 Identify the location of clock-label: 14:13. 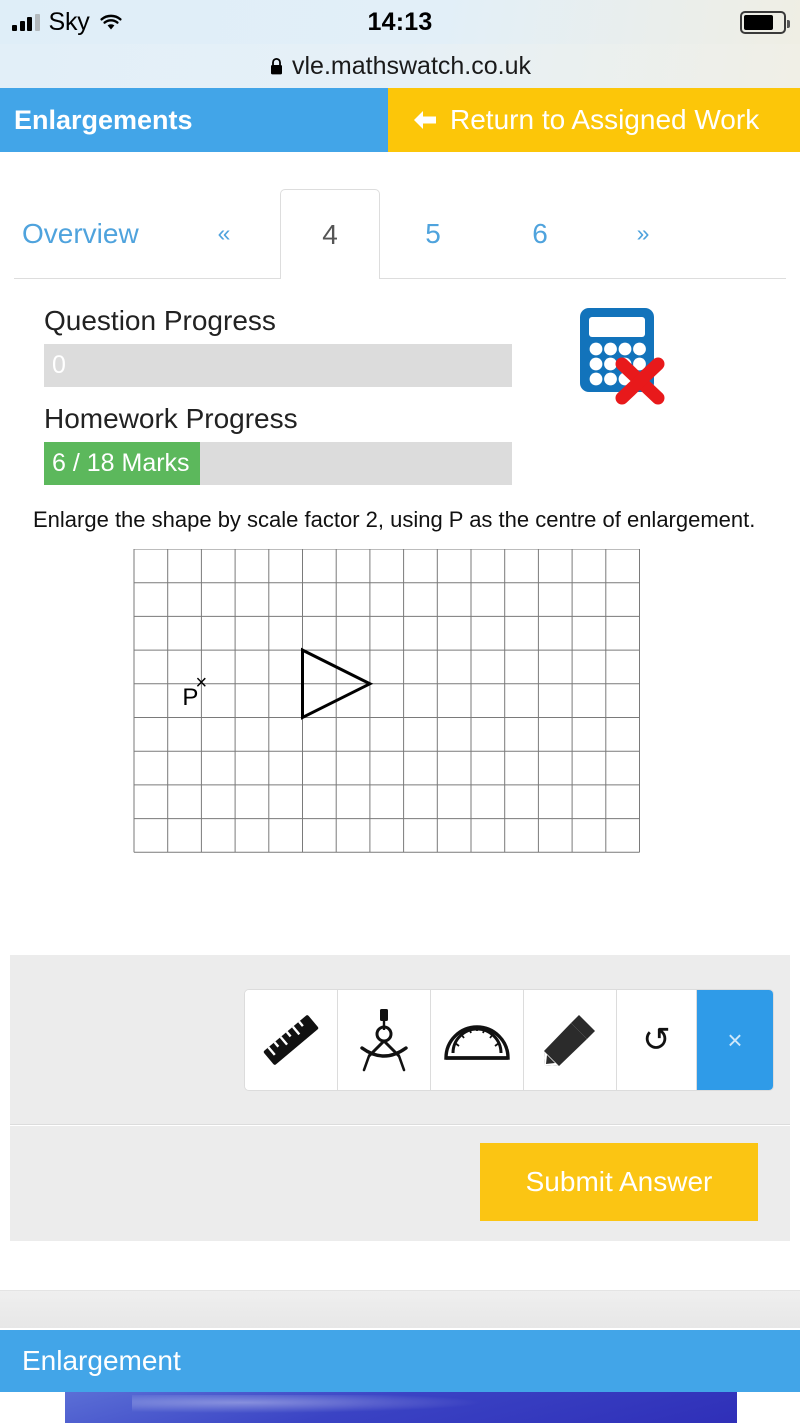
(400, 21).